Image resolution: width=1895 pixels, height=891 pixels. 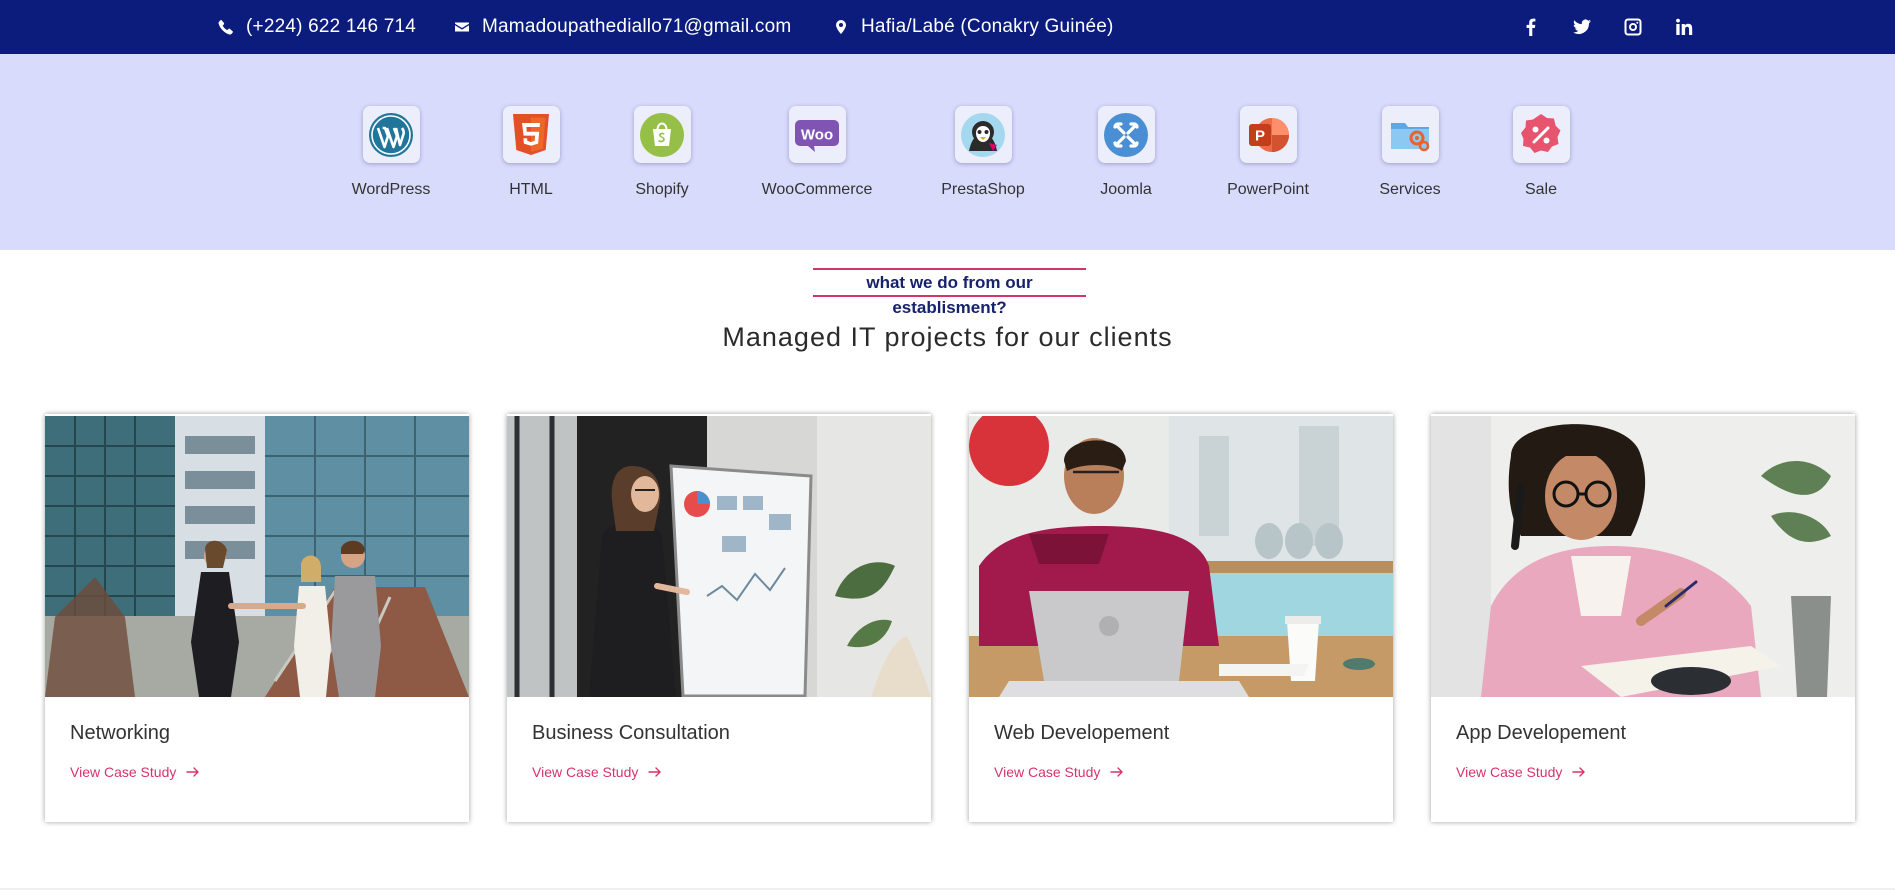 I want to click on case-study-card-web-developement: Web Developement View Case Study, so click(x=1181, y=618).